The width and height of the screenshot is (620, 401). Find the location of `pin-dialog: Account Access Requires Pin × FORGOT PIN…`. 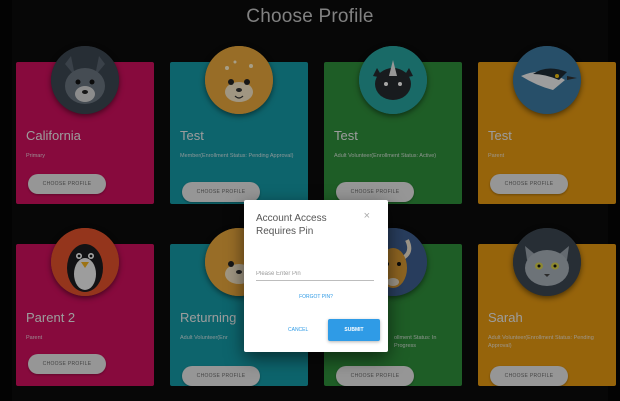

pin-dialog: Account Access Requires Pin × FORGOT PIN… is located at coordinates (316, 276).